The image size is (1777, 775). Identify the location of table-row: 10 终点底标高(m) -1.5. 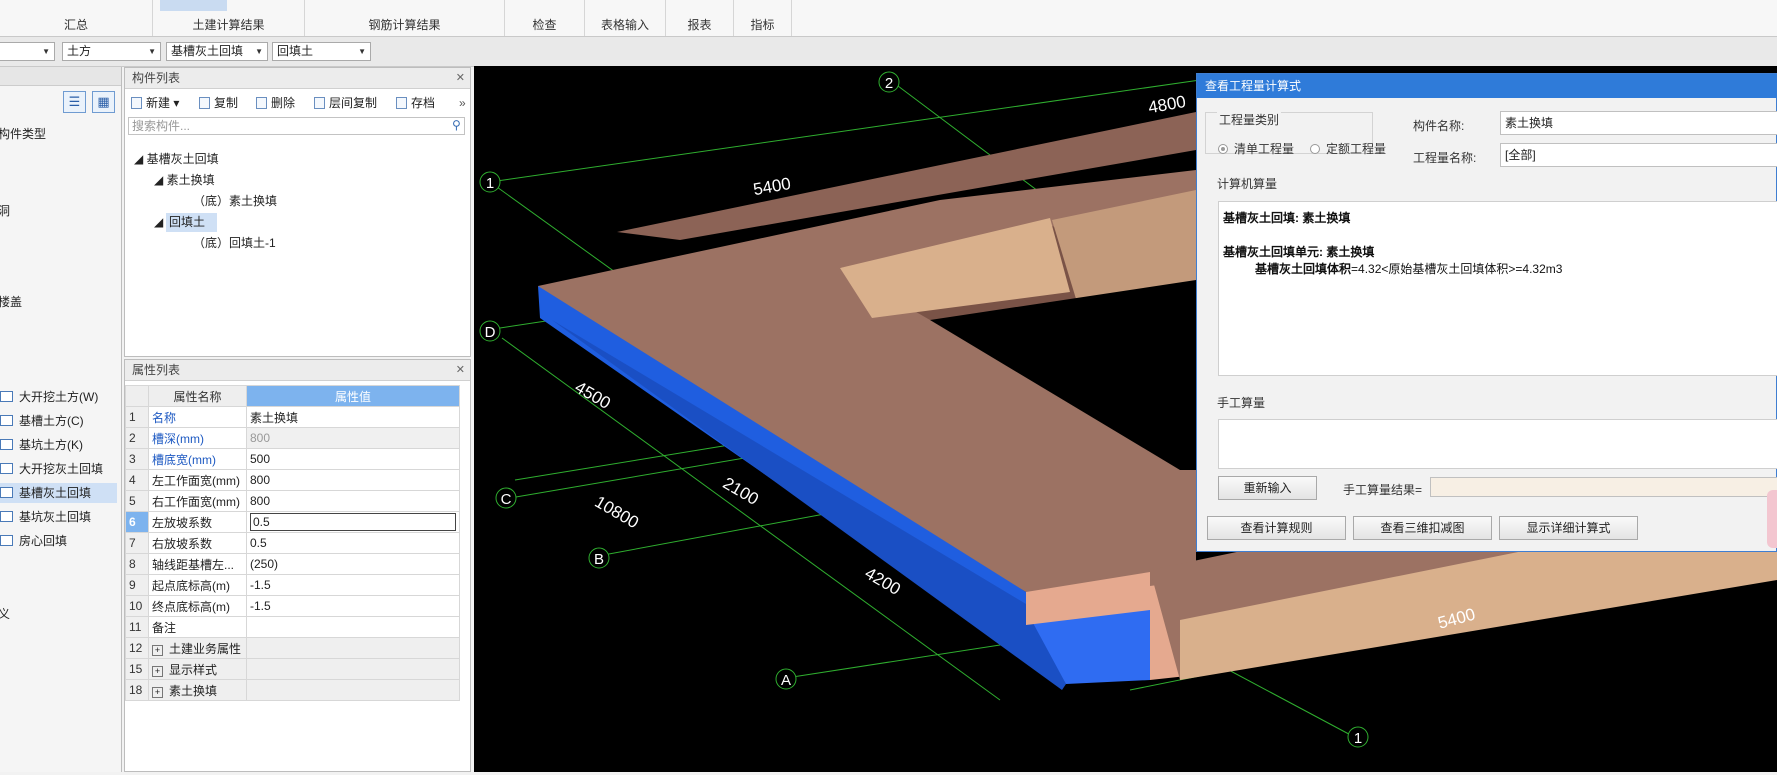
(292, 606).